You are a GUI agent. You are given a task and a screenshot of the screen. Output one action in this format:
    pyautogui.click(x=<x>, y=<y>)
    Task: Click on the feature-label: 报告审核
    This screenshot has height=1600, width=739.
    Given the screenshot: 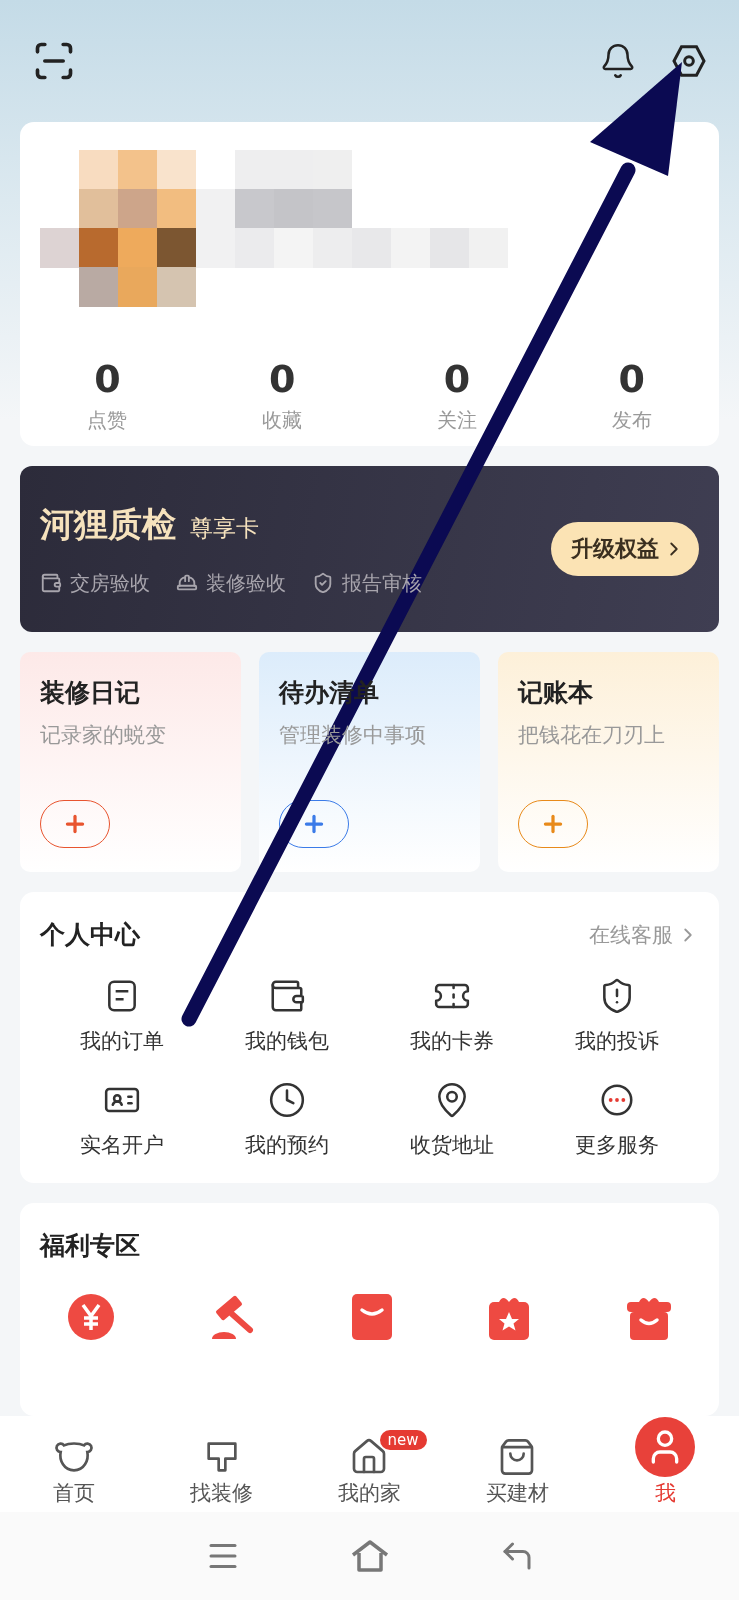 What is the action you would take?
    pyautogui.click(x=382, y=583)
    